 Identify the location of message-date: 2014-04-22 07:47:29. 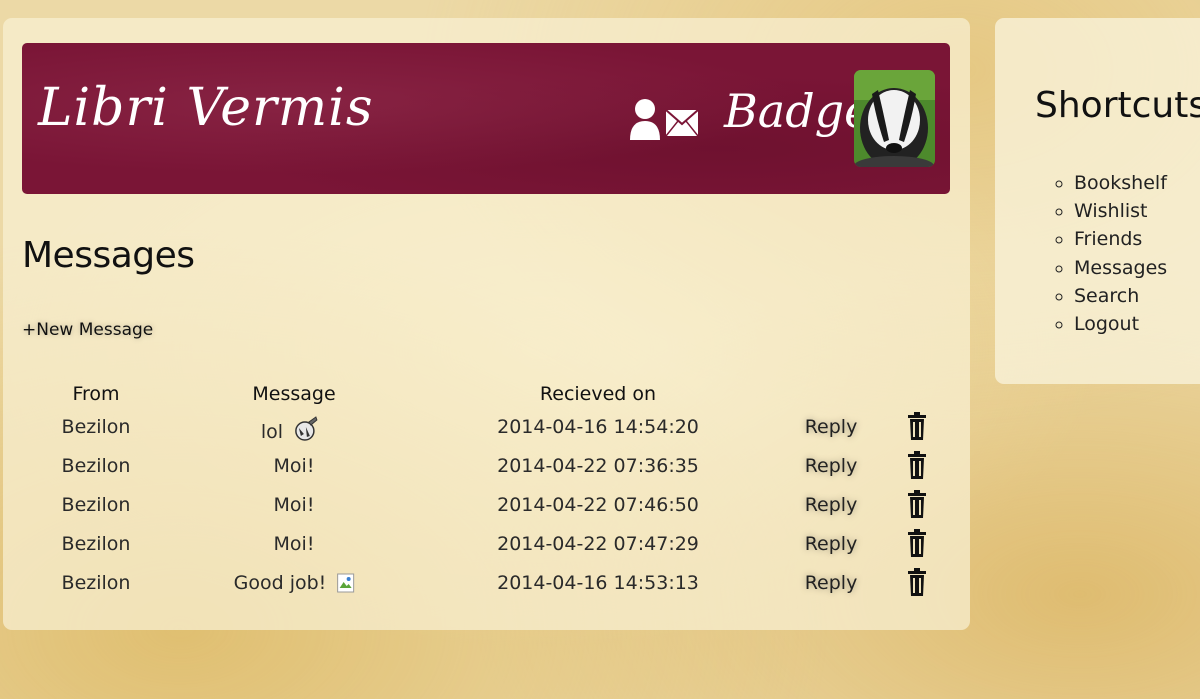
(598, 544).